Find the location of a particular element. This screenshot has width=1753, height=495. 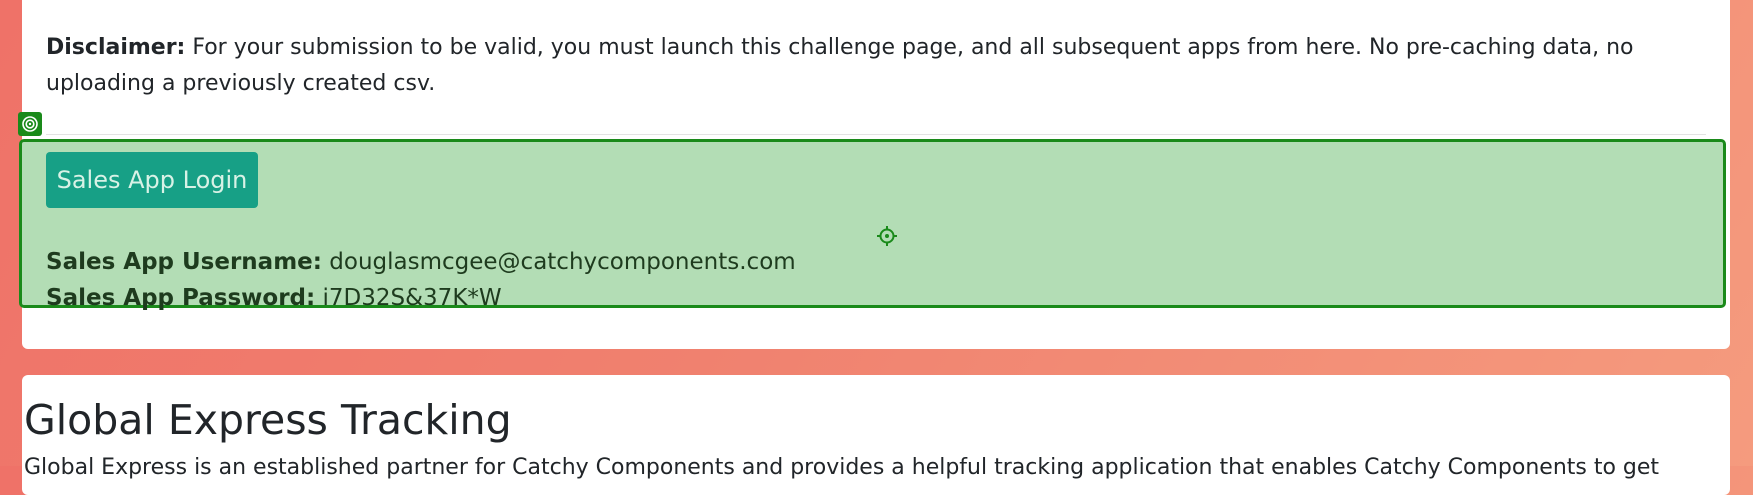

target-icon is located at coordinates (30, 124).